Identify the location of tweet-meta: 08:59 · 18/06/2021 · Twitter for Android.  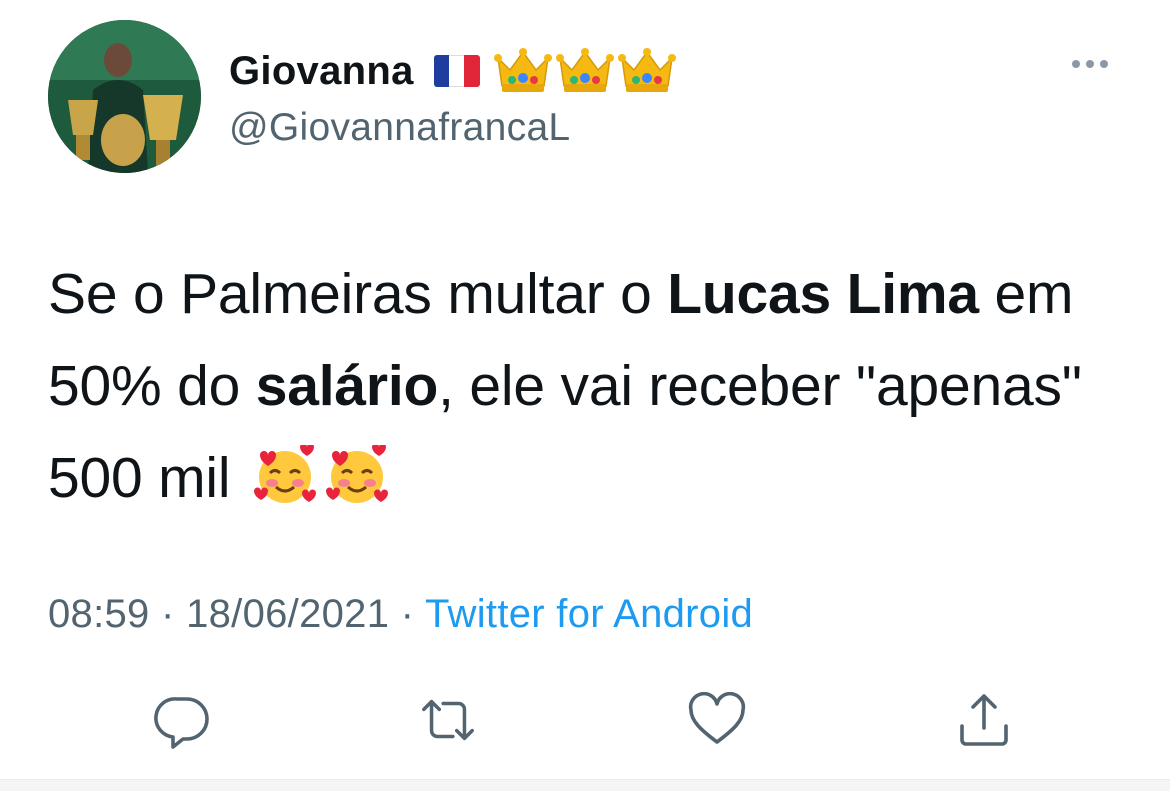
(400, 614).